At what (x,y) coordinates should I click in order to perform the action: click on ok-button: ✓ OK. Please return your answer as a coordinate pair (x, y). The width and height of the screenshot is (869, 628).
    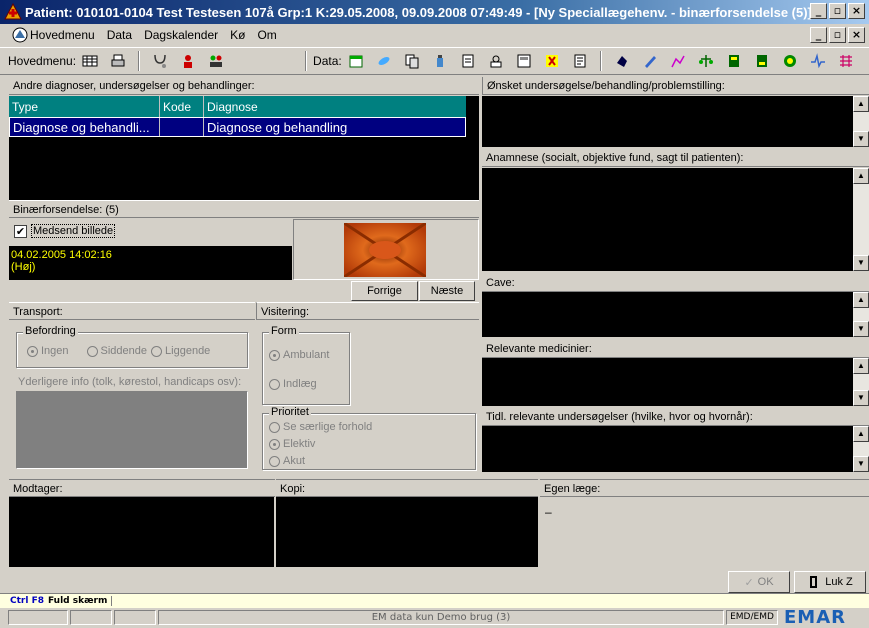
    Looking at the image, I should click on (759, 582).